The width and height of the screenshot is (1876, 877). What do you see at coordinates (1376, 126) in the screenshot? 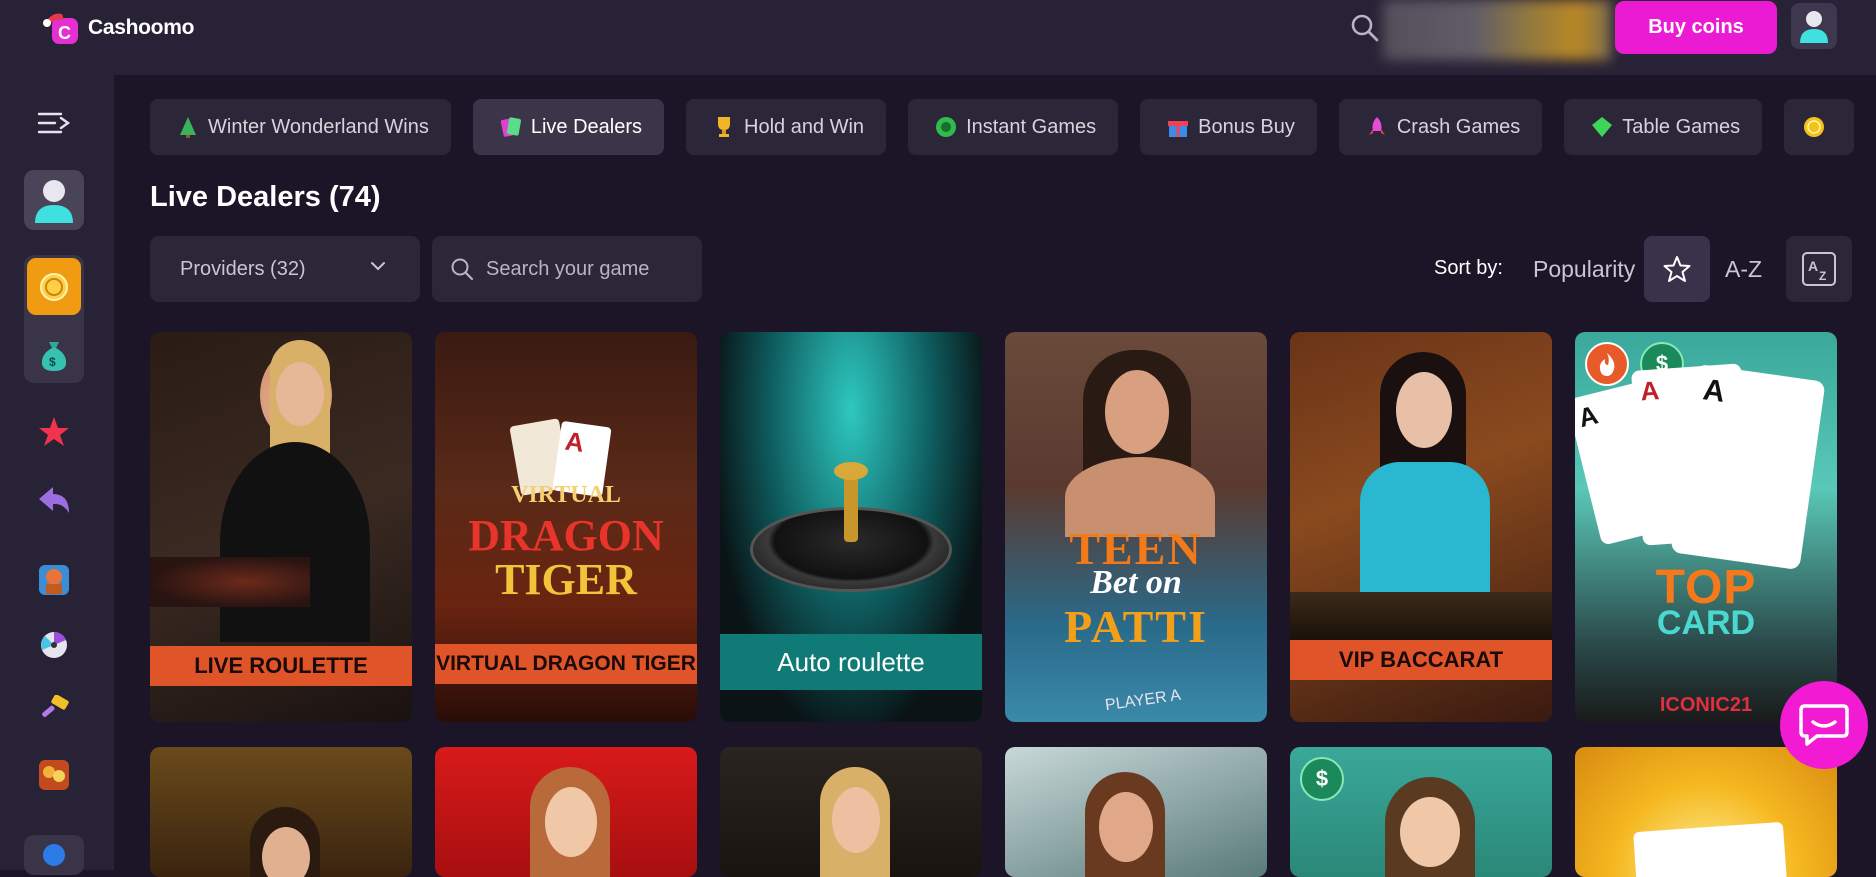
I see `rocket-icon` at bounding box center [1376, 126].